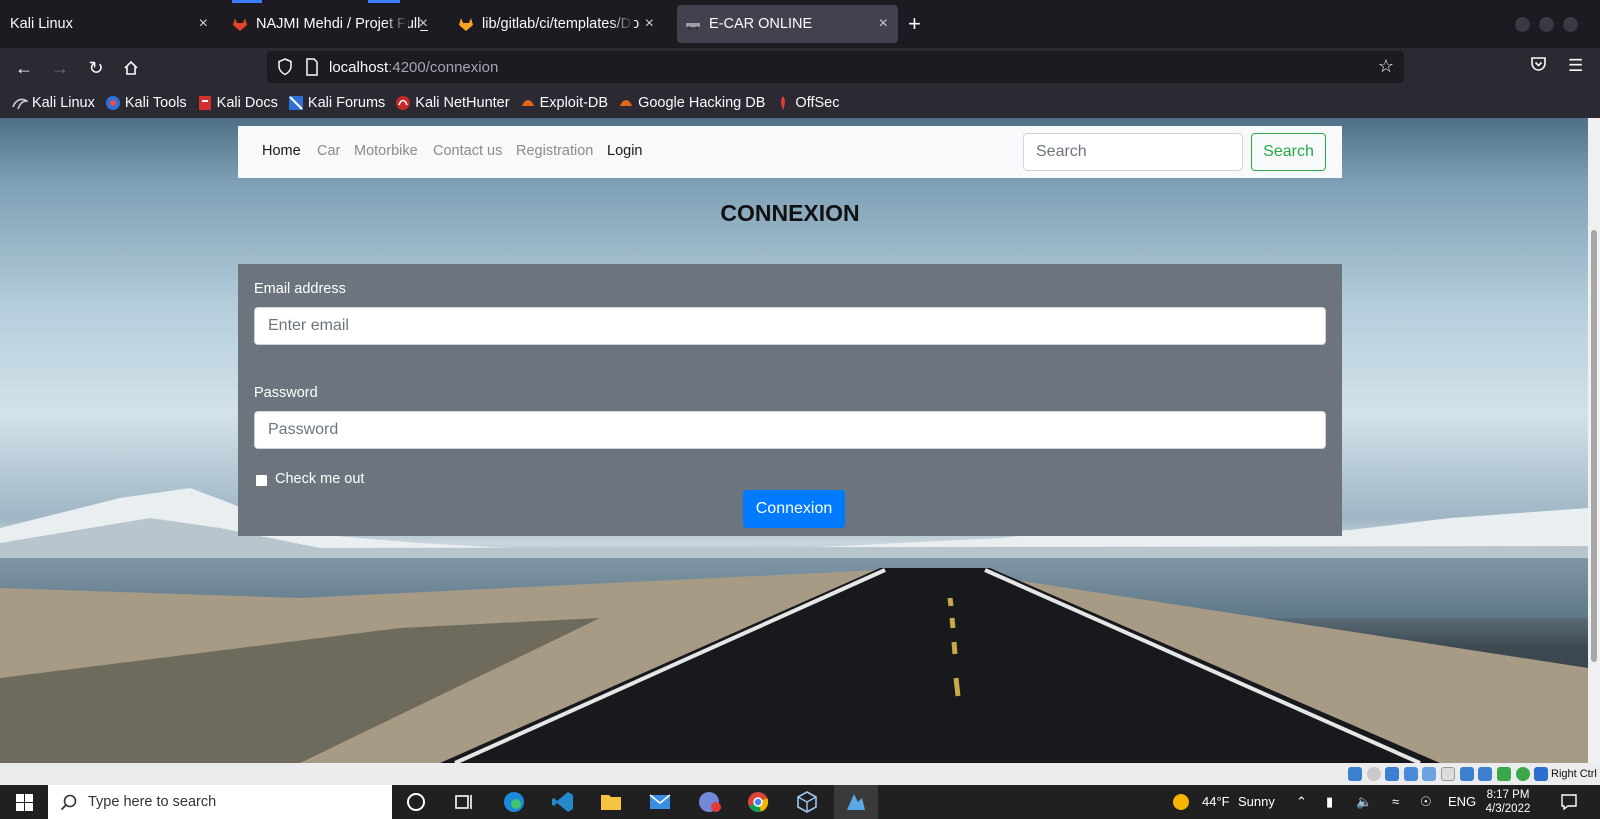 The width and height of the screenshot is (1600, 819). I want to click on bookmark-star-icon: ☆, so click(1386, 66).